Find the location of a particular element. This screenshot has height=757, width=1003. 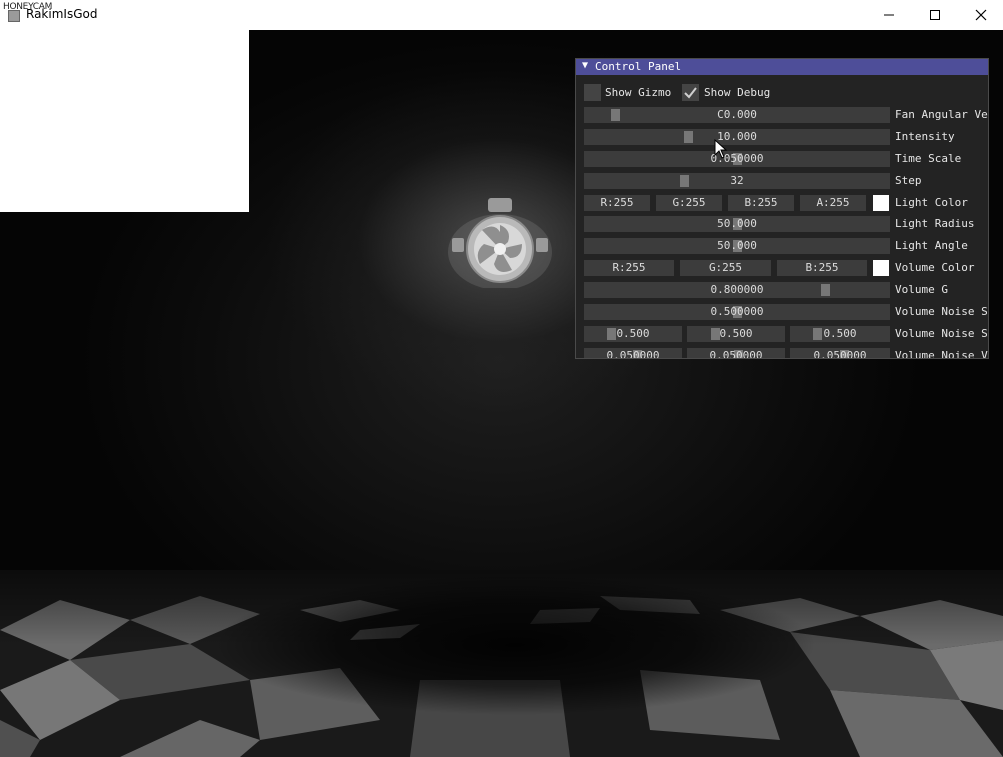

volume-color-r-value: R:255 is located at coordinates (629, 267).